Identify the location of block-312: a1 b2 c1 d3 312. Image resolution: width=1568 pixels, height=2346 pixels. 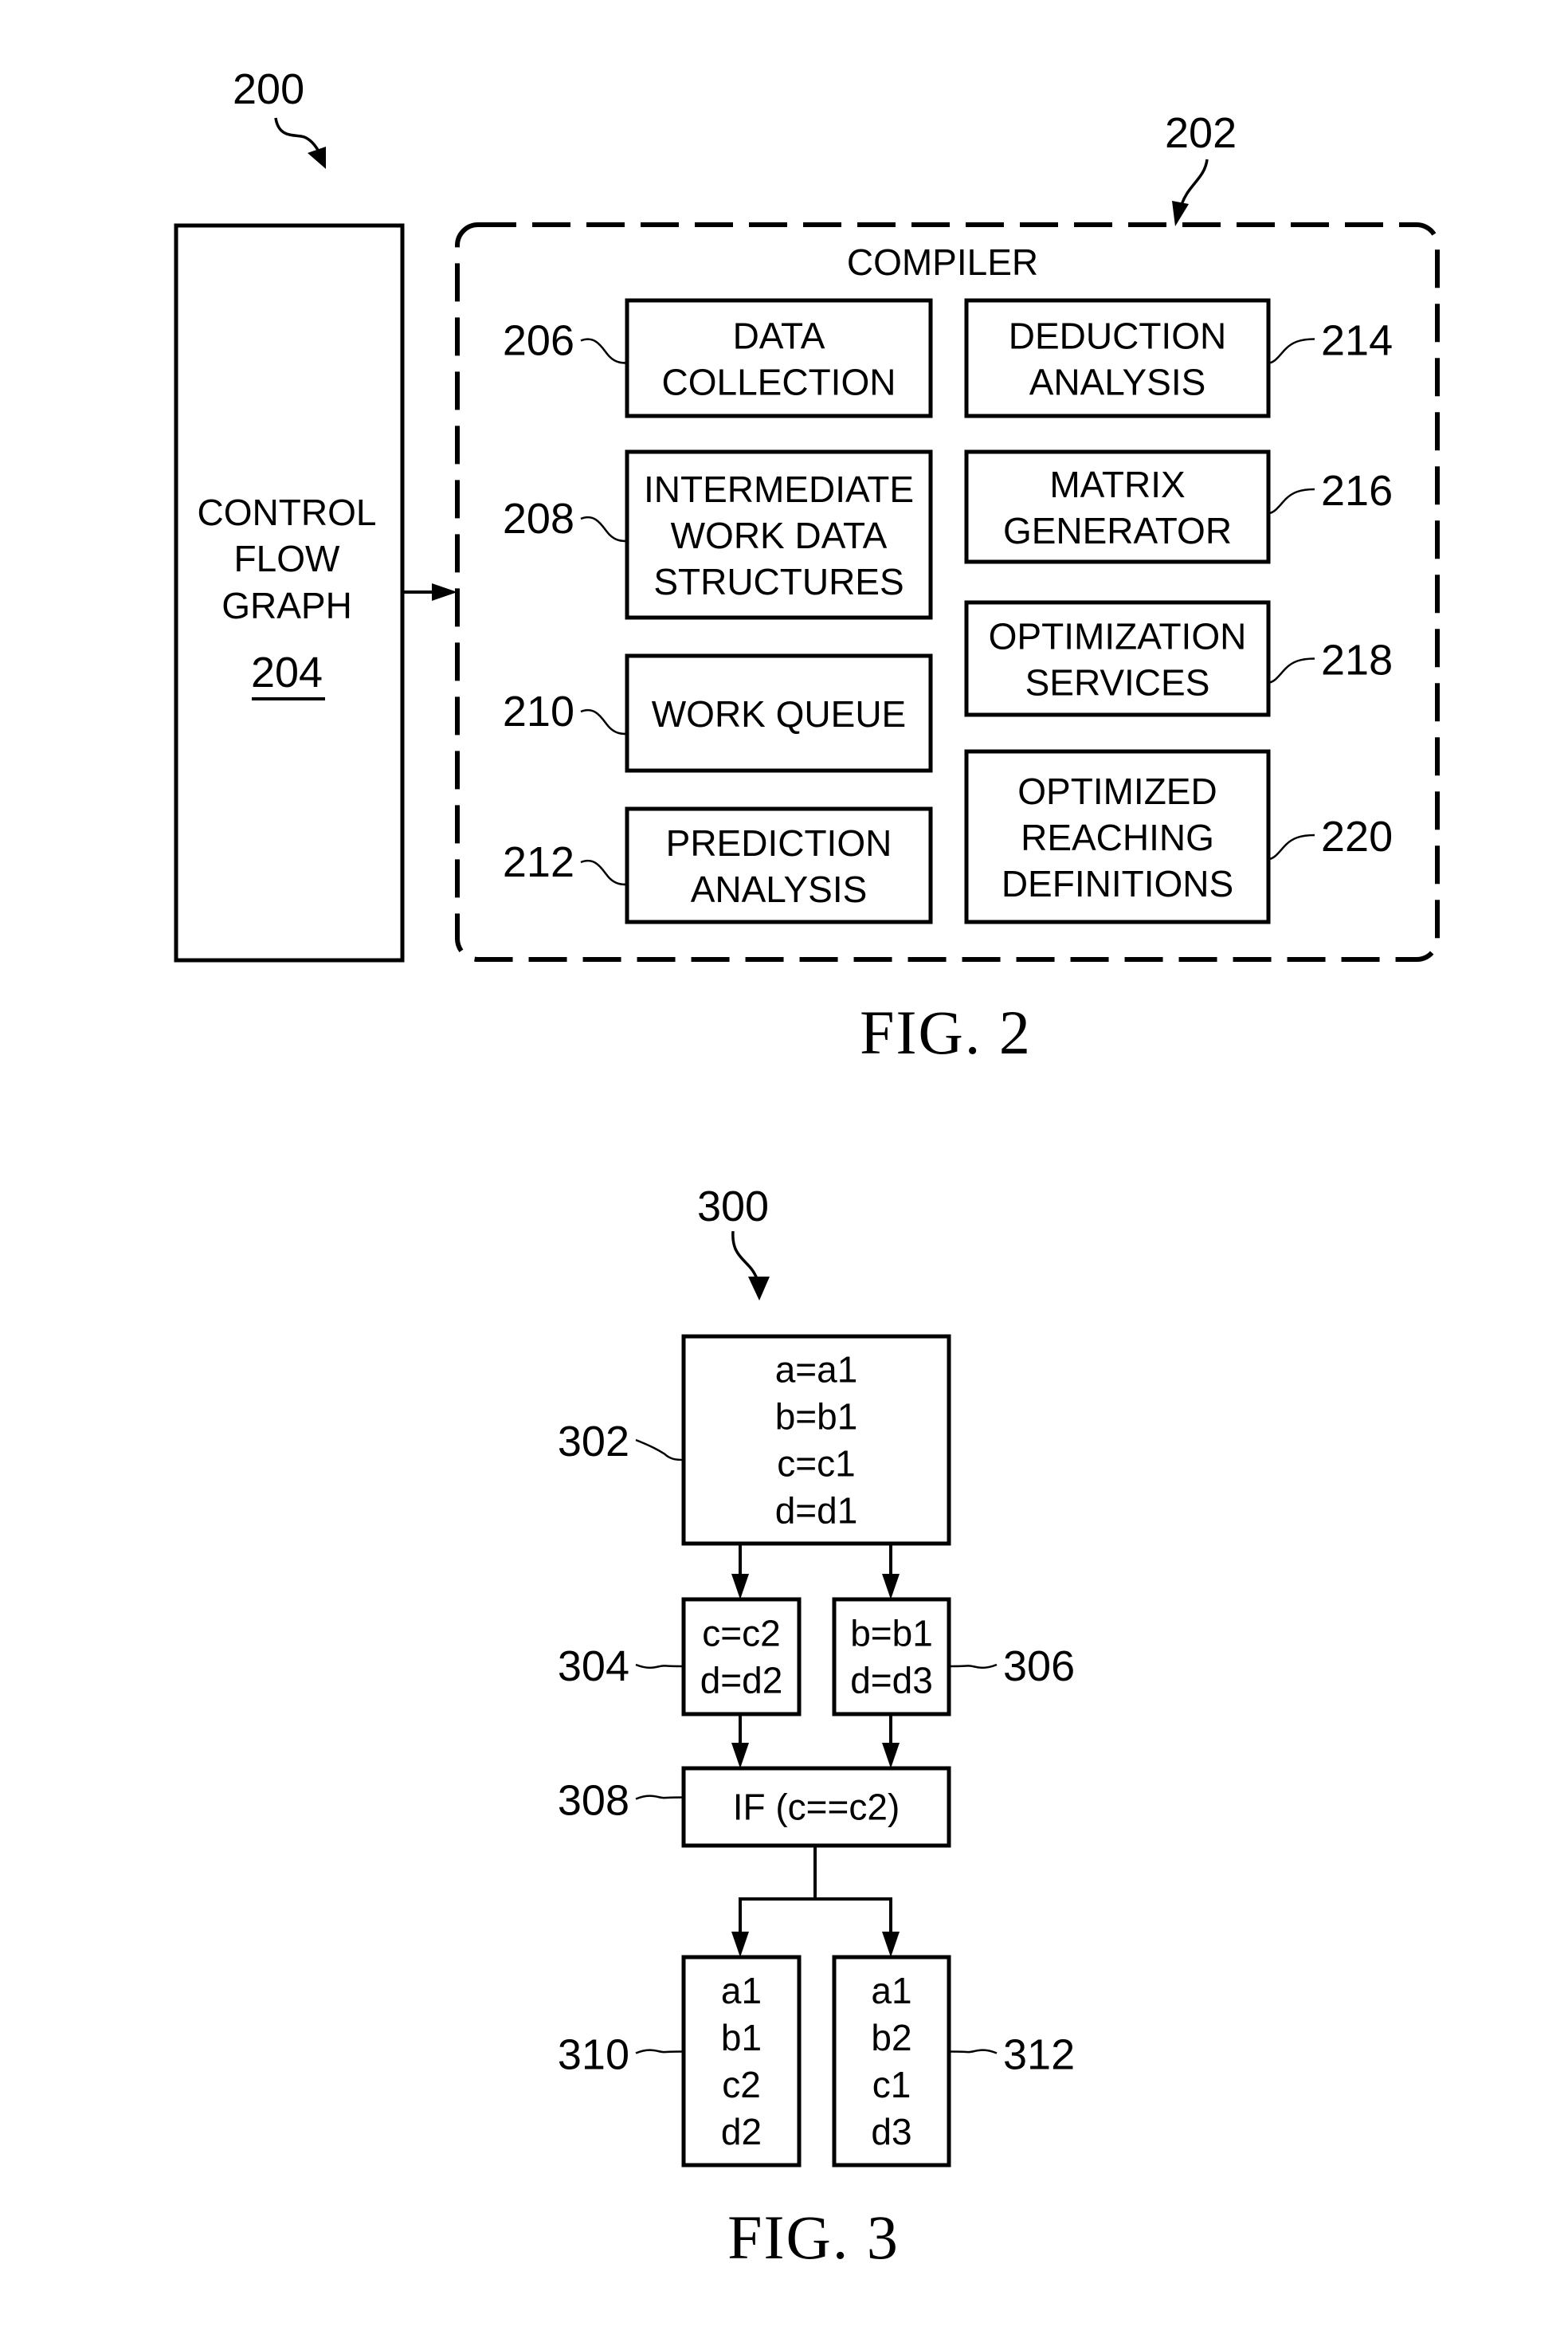
(953, 2061).